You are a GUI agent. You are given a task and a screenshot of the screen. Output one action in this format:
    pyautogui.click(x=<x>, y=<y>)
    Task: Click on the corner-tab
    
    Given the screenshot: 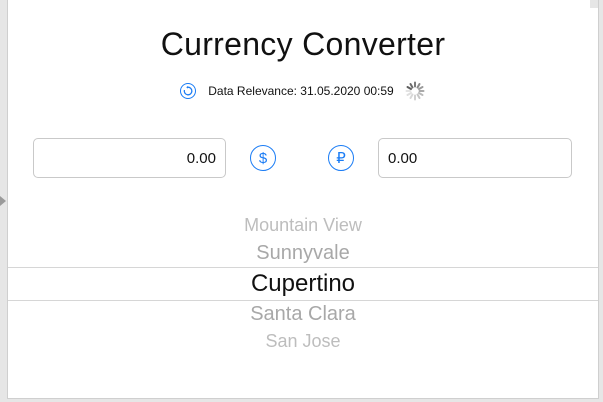 What is the action you would take?
    pyautogui.click(x=594, y=4)
    